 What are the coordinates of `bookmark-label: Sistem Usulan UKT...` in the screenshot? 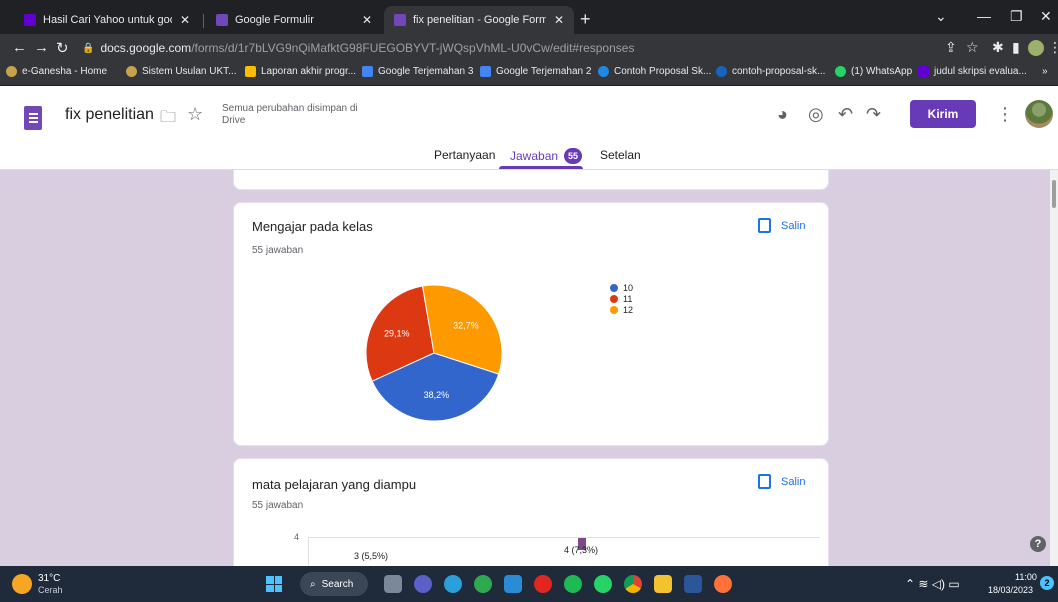 It's located at (189, 71).